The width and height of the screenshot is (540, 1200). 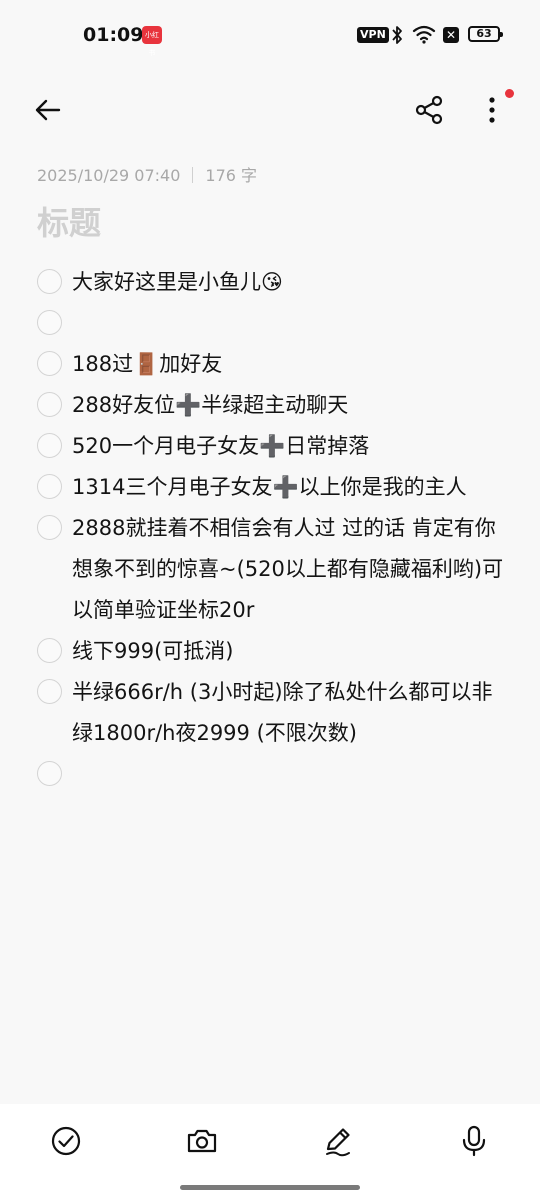 I want to click on home-indicator, so click(x=270, y=1187).